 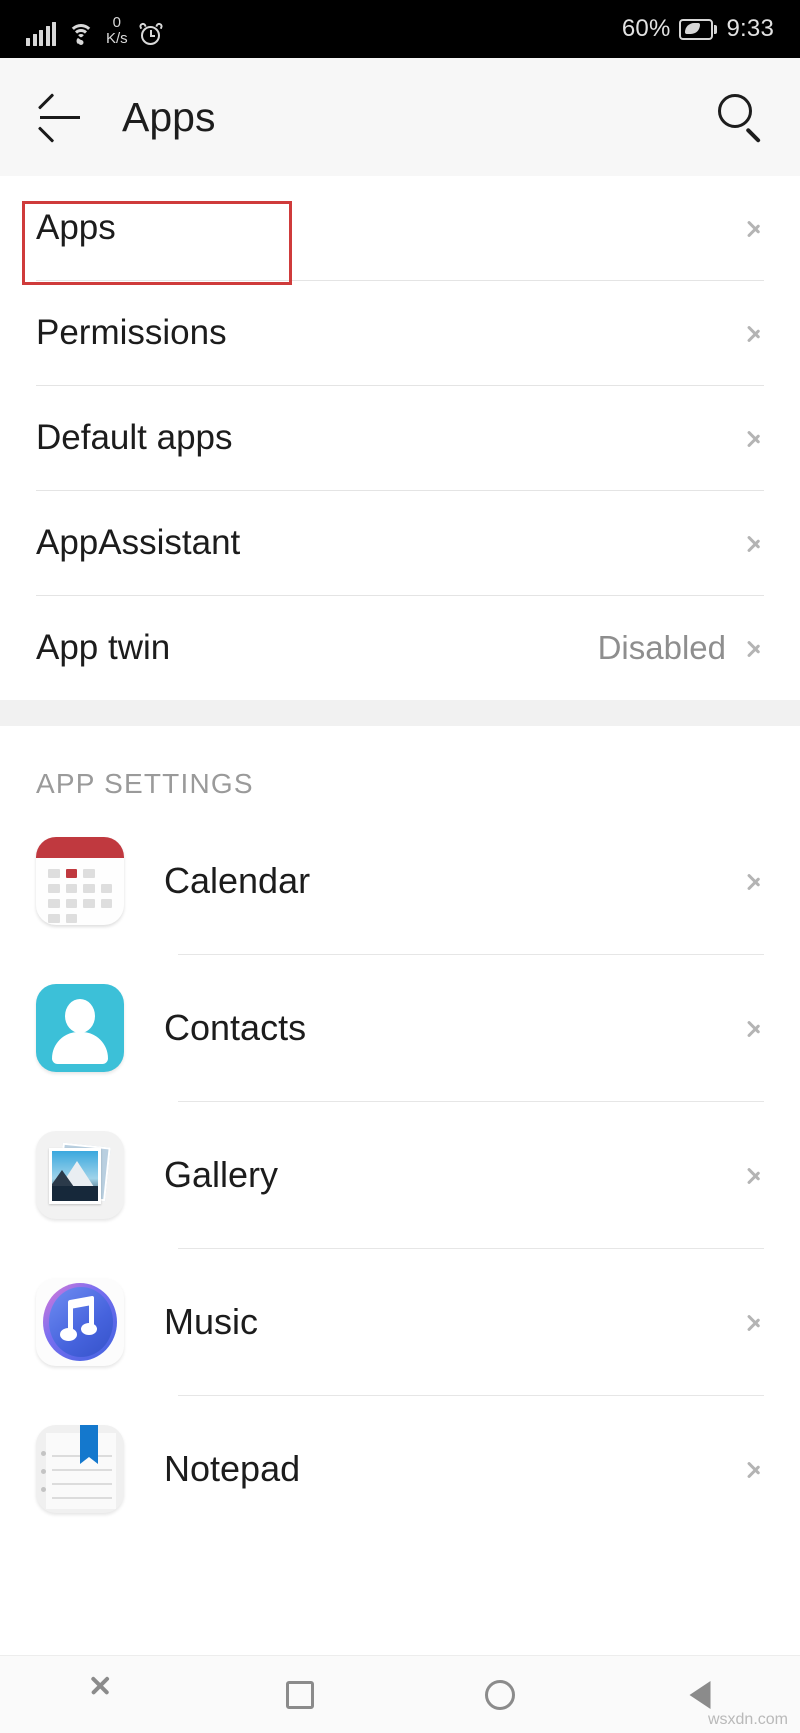 I want to click on hide-navbar-button, so click(x=100, y=1695).